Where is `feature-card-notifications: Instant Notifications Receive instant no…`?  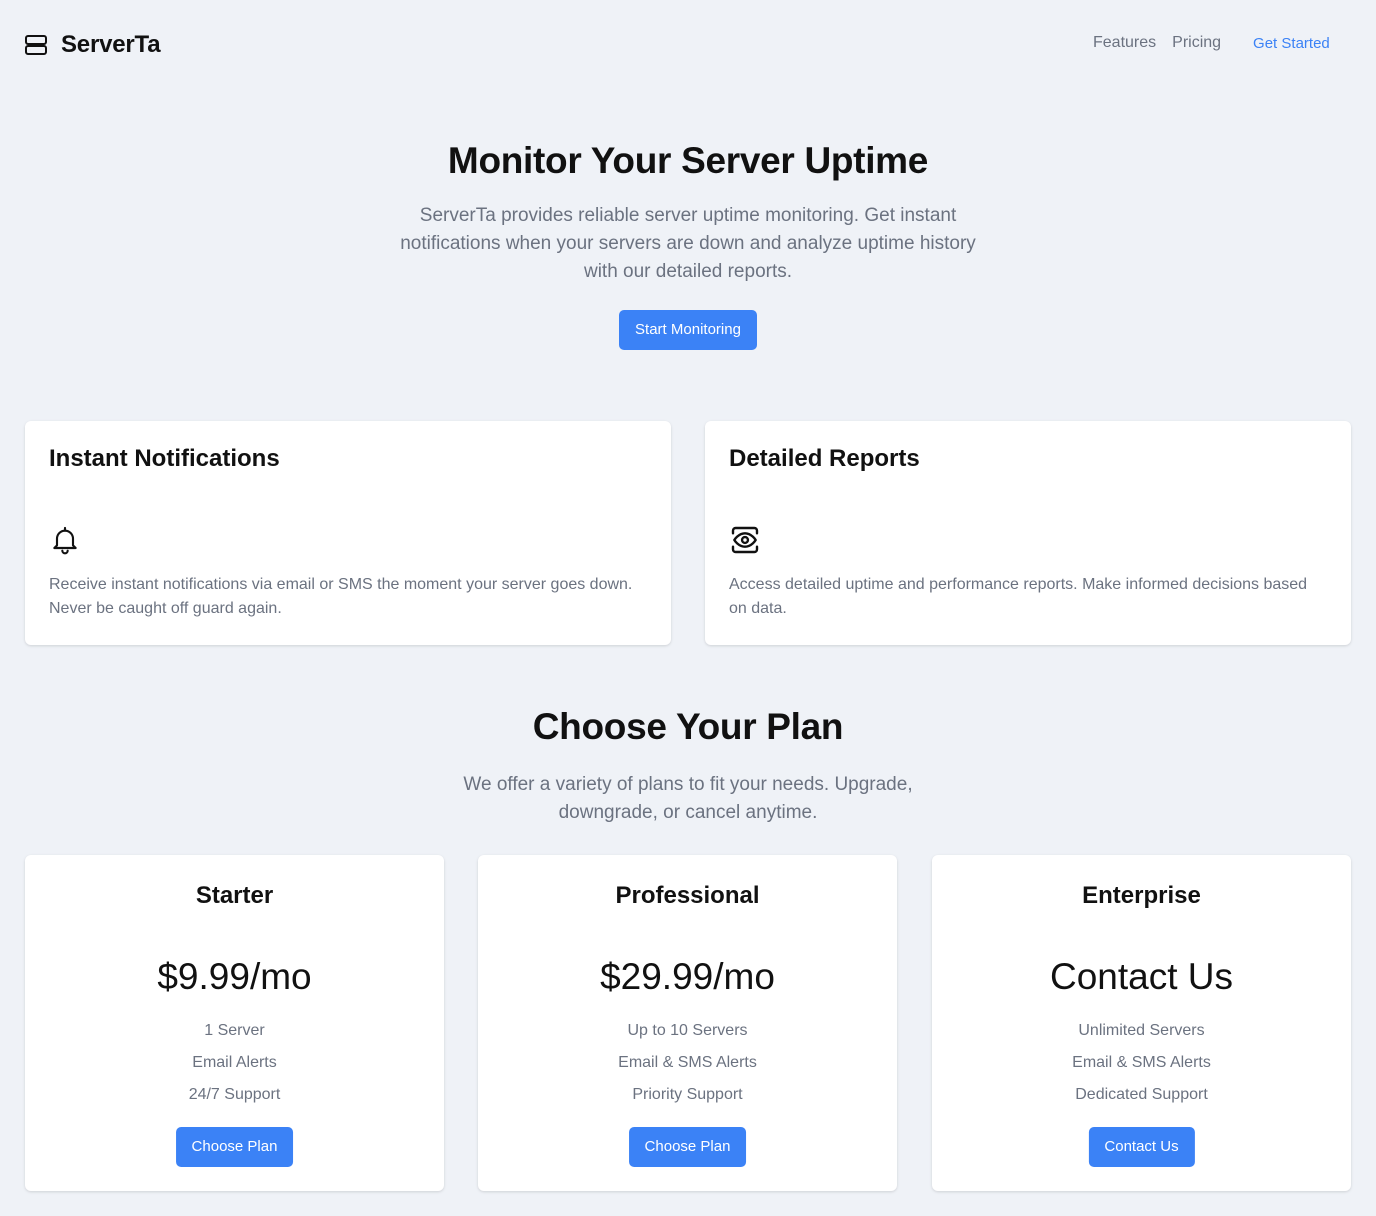
feature-card-notifications: Instant Notifications Receive instant no… is located at coordinates (348, 533).